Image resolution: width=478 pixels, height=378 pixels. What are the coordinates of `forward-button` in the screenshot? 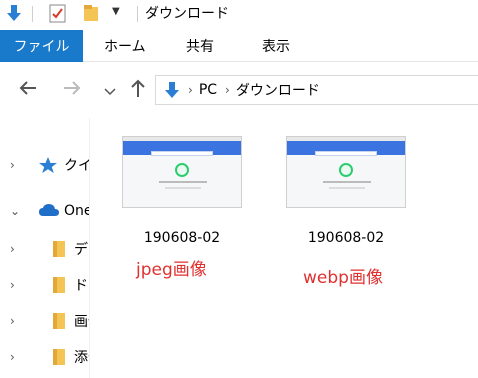 It's located at (72, 90).